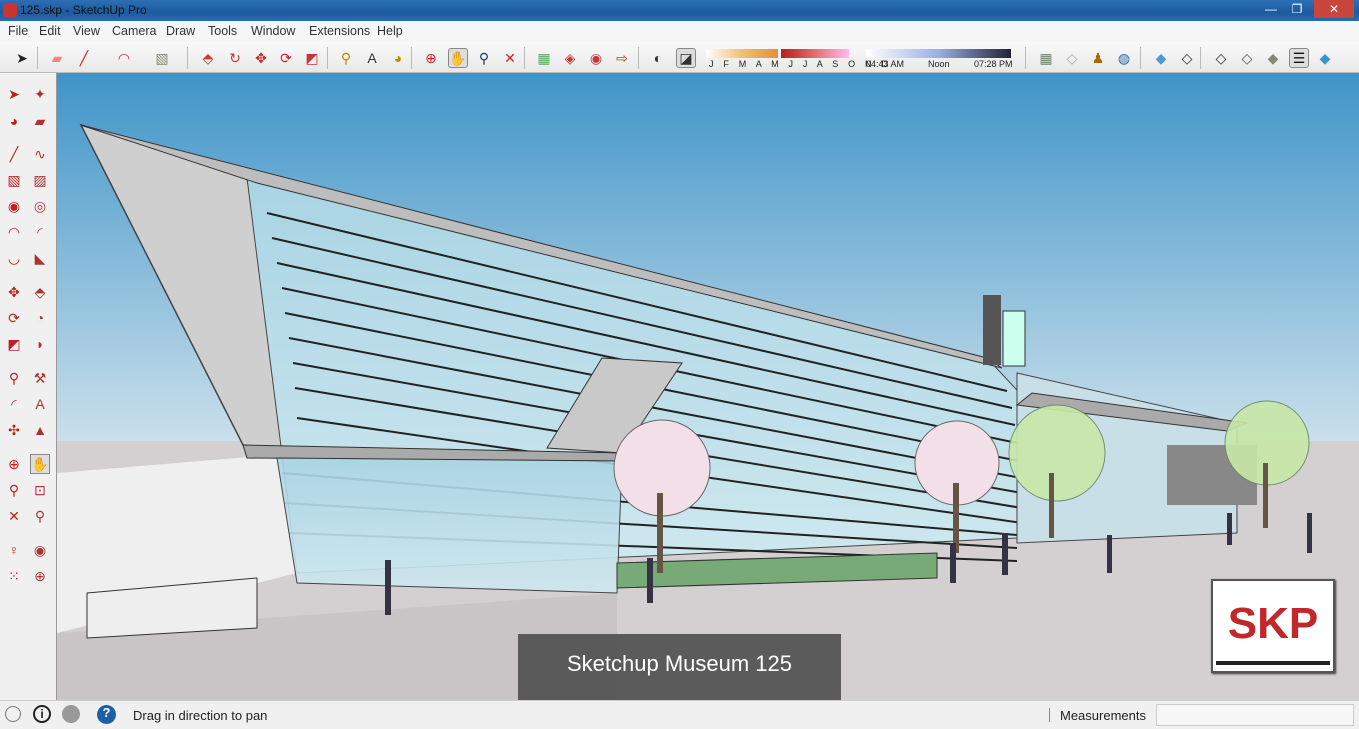 This screenshot has width=1359, height=729. Describe the element at coordinates (14, 404) in the screenshot. I see `protractor-tool-icon: ◜` at that location.